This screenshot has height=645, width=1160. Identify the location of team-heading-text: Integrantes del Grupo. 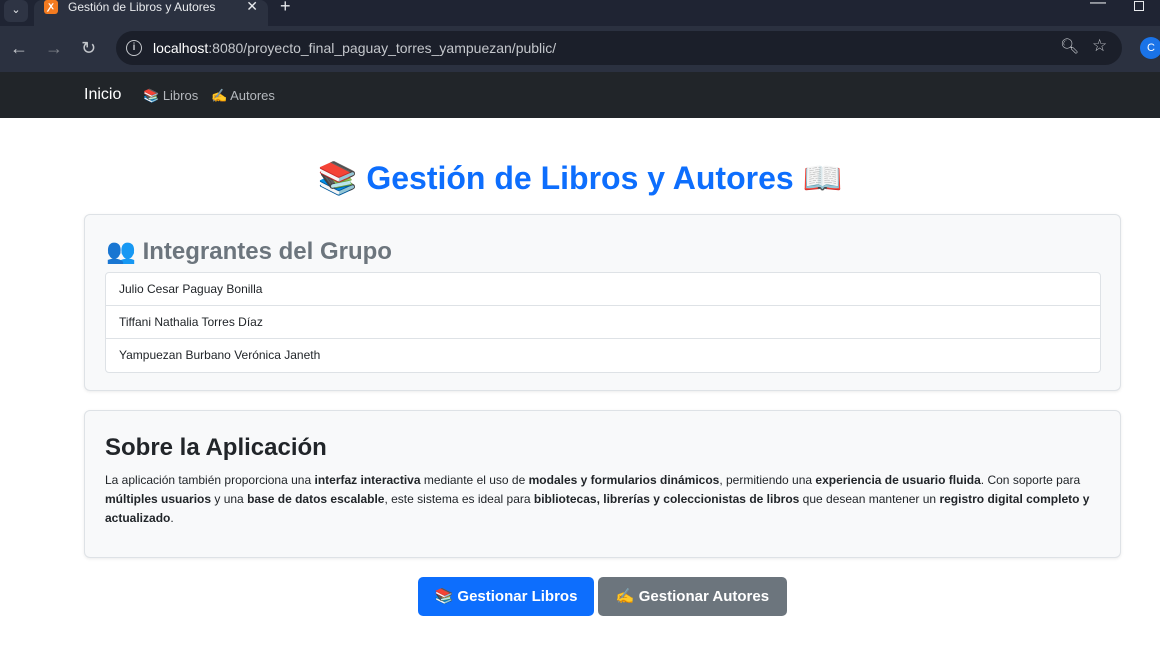
(267, 251).